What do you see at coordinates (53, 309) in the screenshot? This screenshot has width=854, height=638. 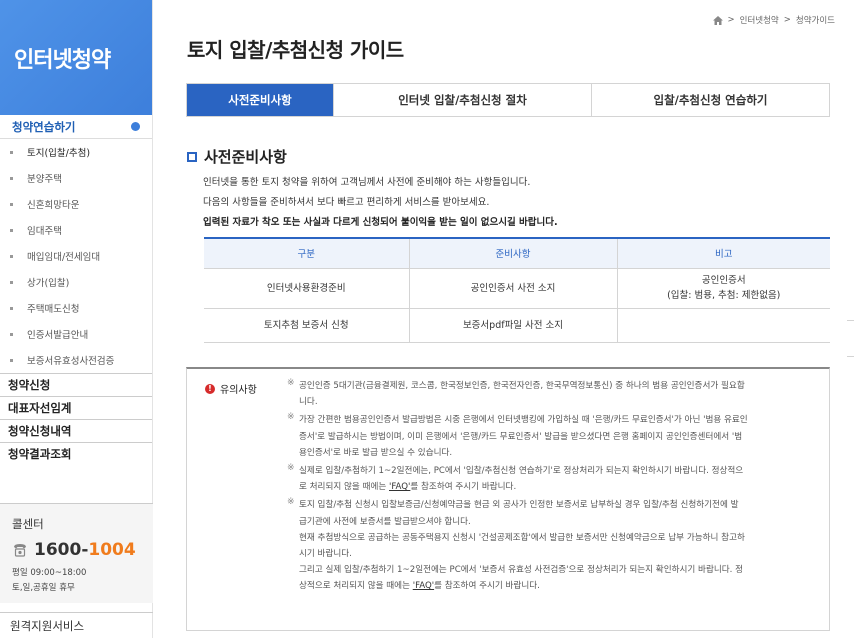 I see `sub-item-label: 주택매도신청` at bounding box center [53, 309].